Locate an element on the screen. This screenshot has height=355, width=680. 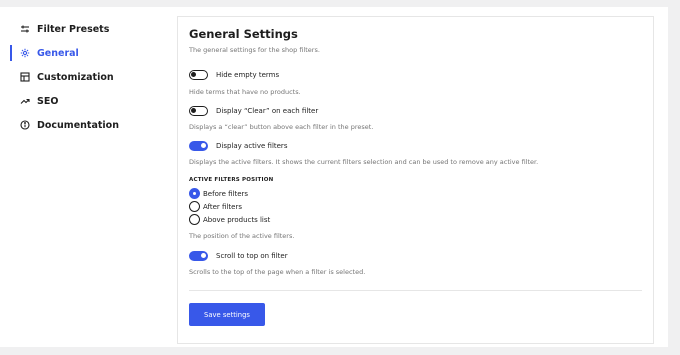
display-active-filters-toggle is located at coordinates (198, 146).